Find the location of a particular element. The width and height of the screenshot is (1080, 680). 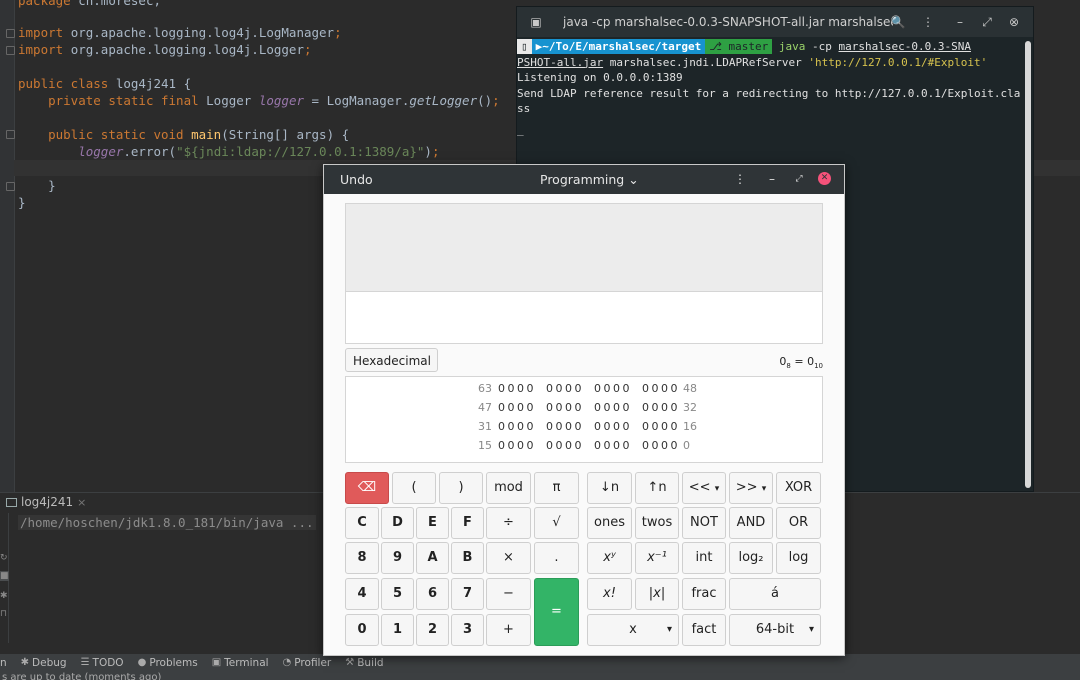

factorize-button: fact is located at coordinates (704, 630).